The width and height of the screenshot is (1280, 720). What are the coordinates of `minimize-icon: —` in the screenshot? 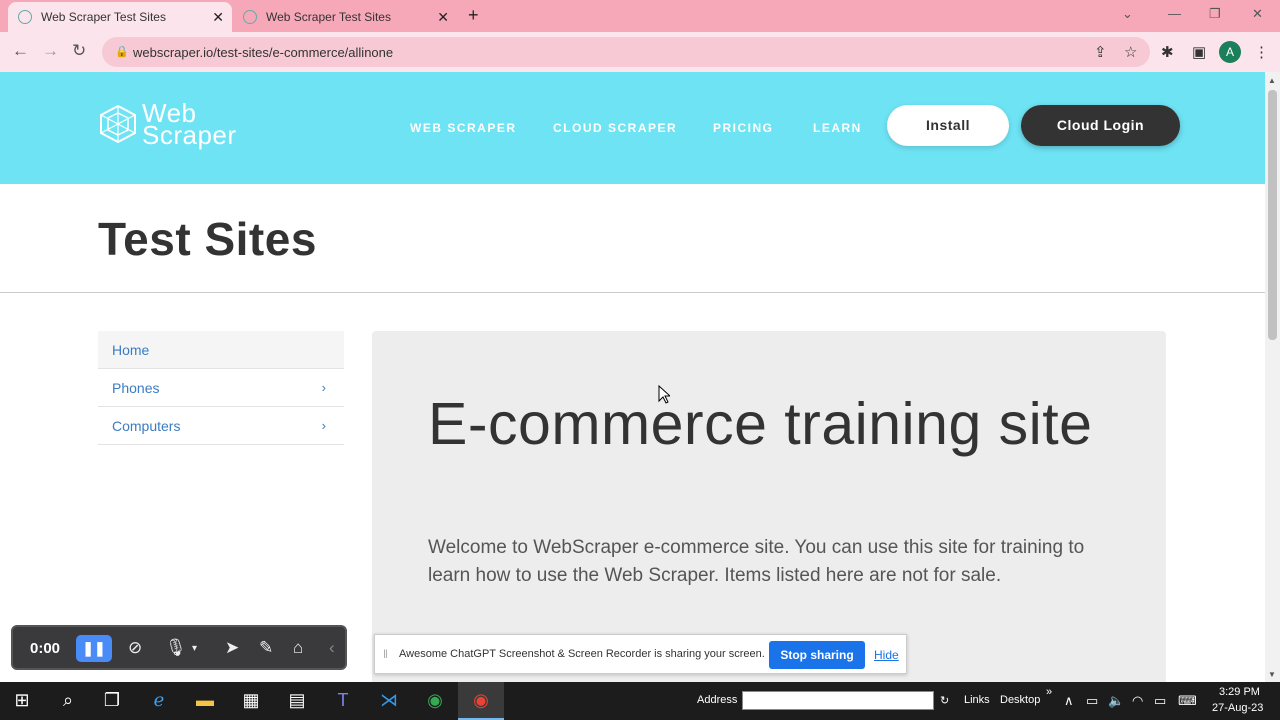 It's located at (1174, 13).